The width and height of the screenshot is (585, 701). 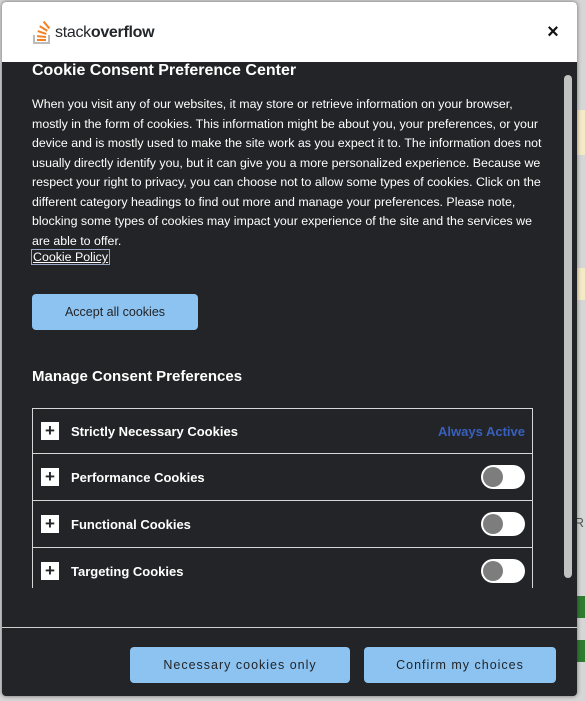 What do you see at coordinates (127, 571) in the screenshot?
I see `category-label: Targeting Cookies` at bounding box center [127, 571].